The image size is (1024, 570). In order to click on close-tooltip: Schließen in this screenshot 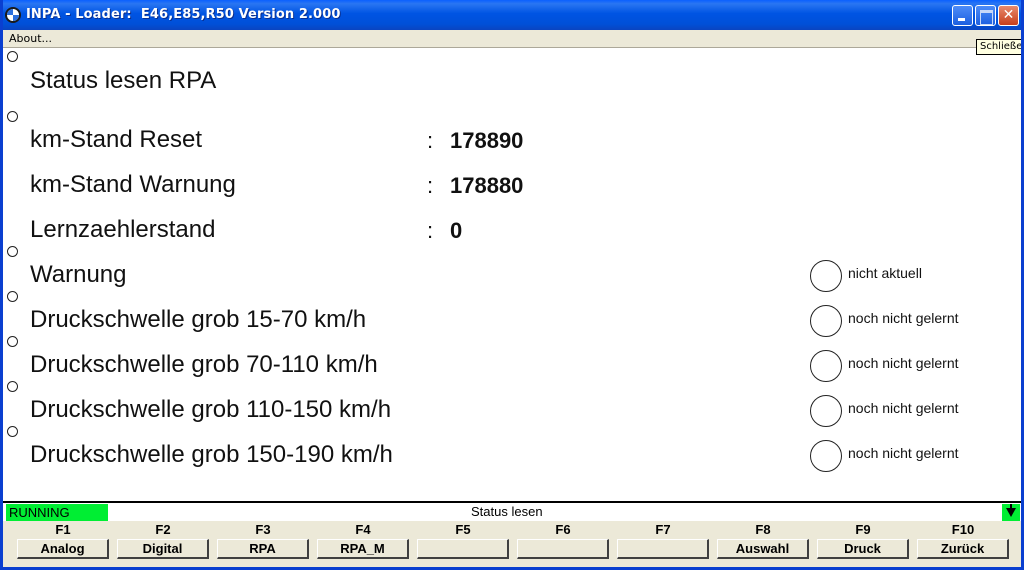, I will do `click(998, 47)`.